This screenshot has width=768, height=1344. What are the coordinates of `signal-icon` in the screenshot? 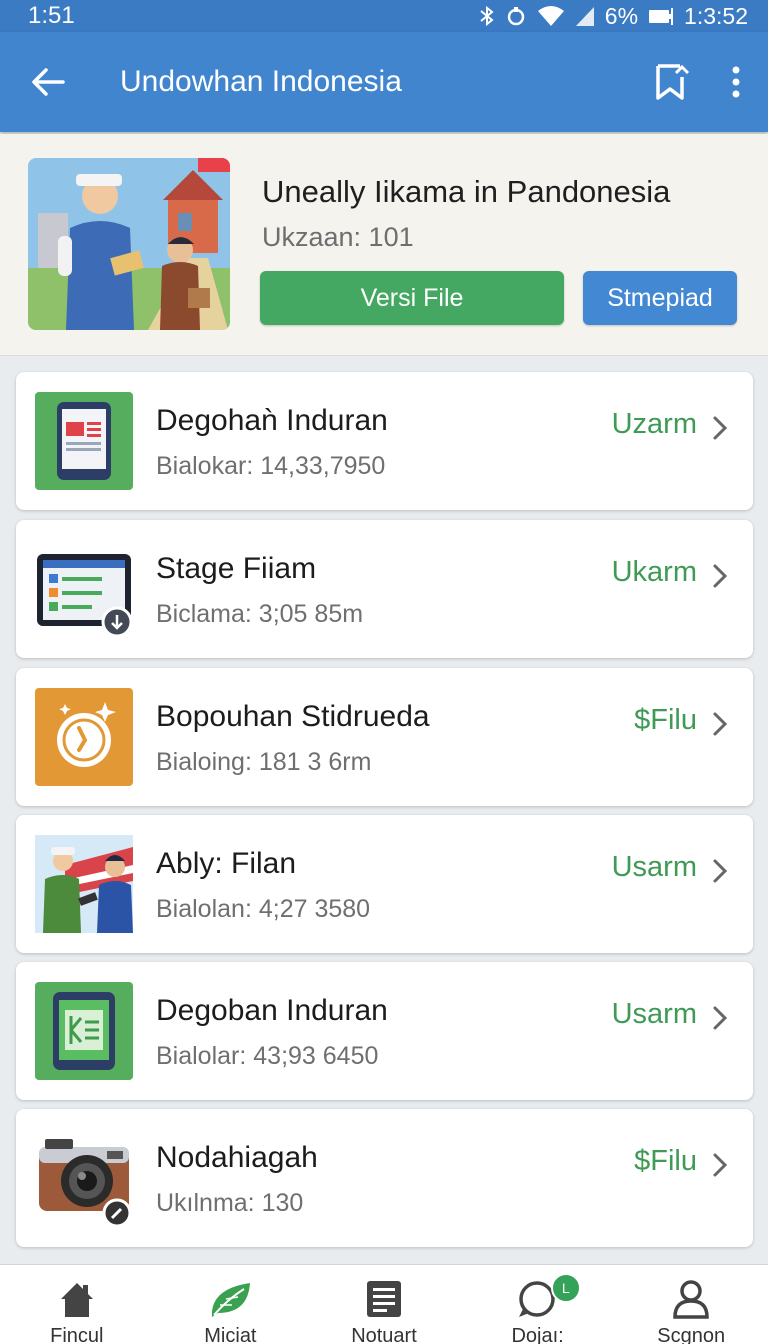 It's located at (584, 16).